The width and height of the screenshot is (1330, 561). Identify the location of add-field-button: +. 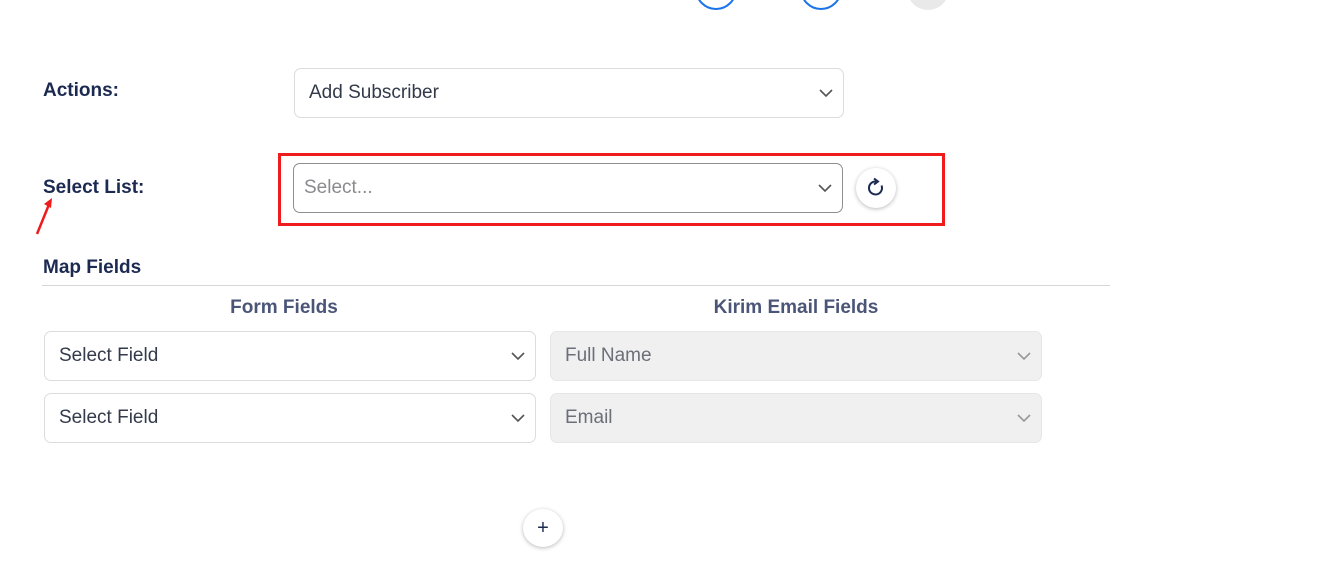
(543, 528).